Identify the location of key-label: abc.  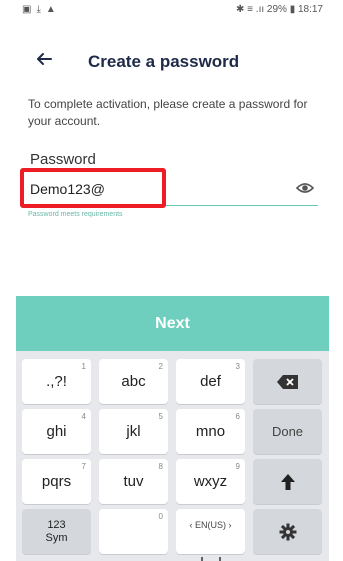
(133, 381).